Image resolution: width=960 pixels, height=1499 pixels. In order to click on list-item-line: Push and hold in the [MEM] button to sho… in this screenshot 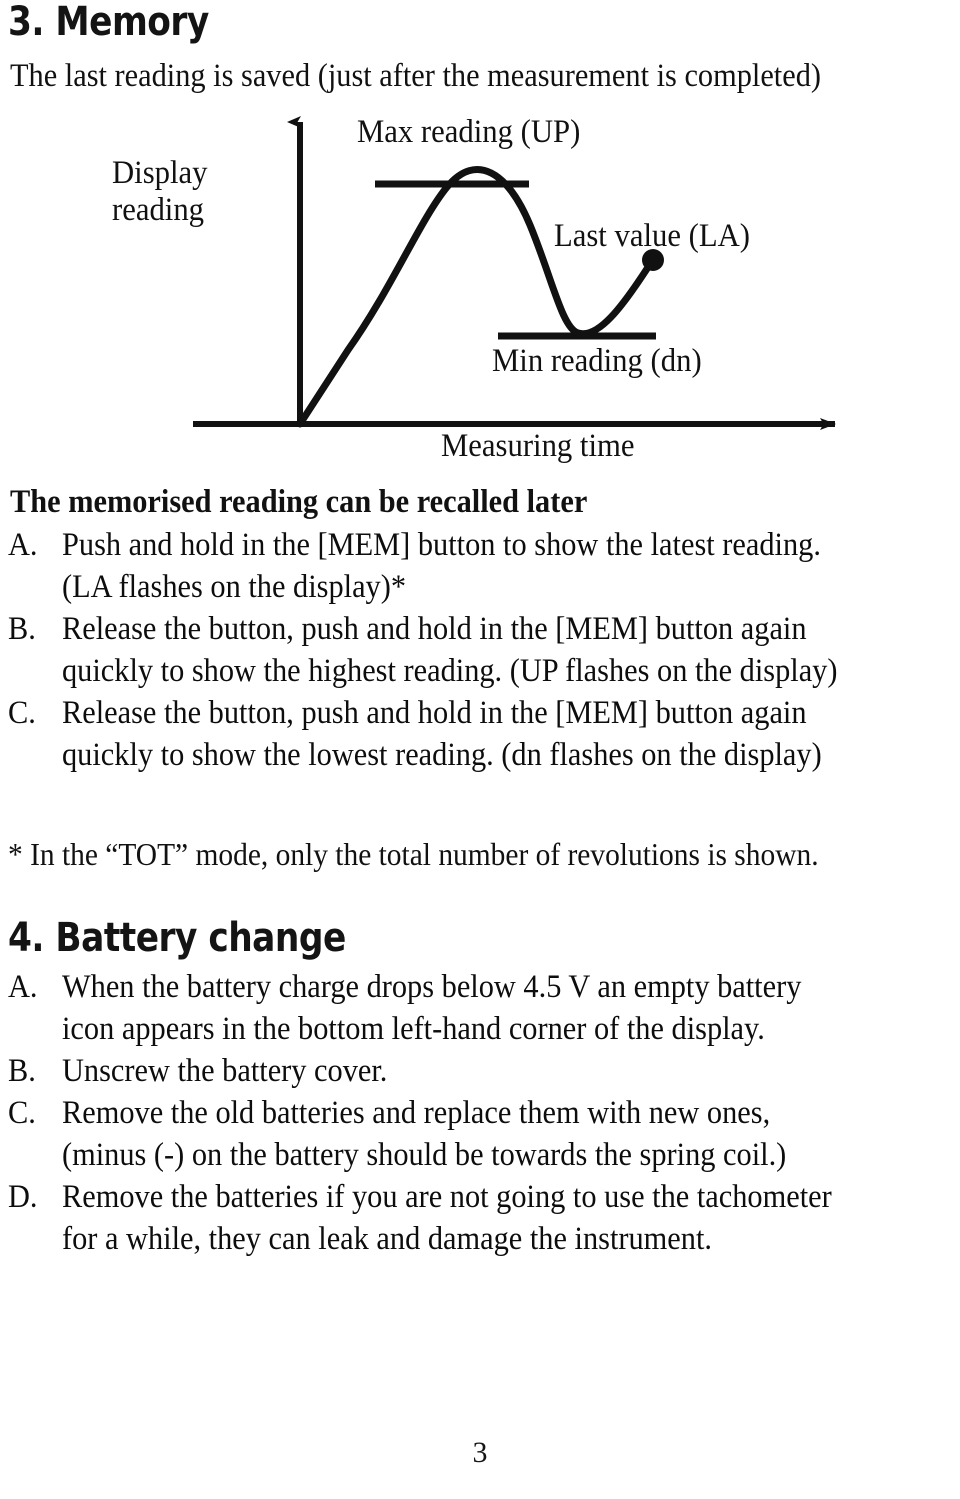, I will do `click(441, 545)`.